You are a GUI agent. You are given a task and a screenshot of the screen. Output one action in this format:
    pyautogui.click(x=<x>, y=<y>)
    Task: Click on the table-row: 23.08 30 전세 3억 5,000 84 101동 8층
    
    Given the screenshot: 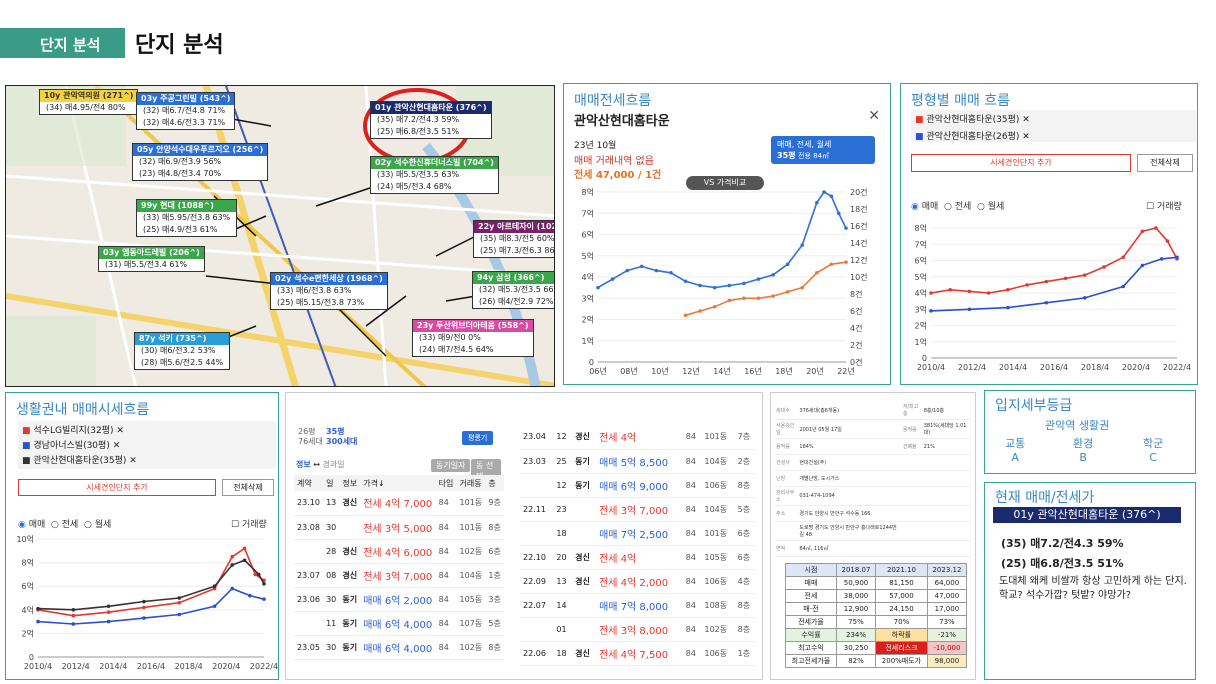 What is the action you would take?
    pyautogui.click(x=399, y=527)
    